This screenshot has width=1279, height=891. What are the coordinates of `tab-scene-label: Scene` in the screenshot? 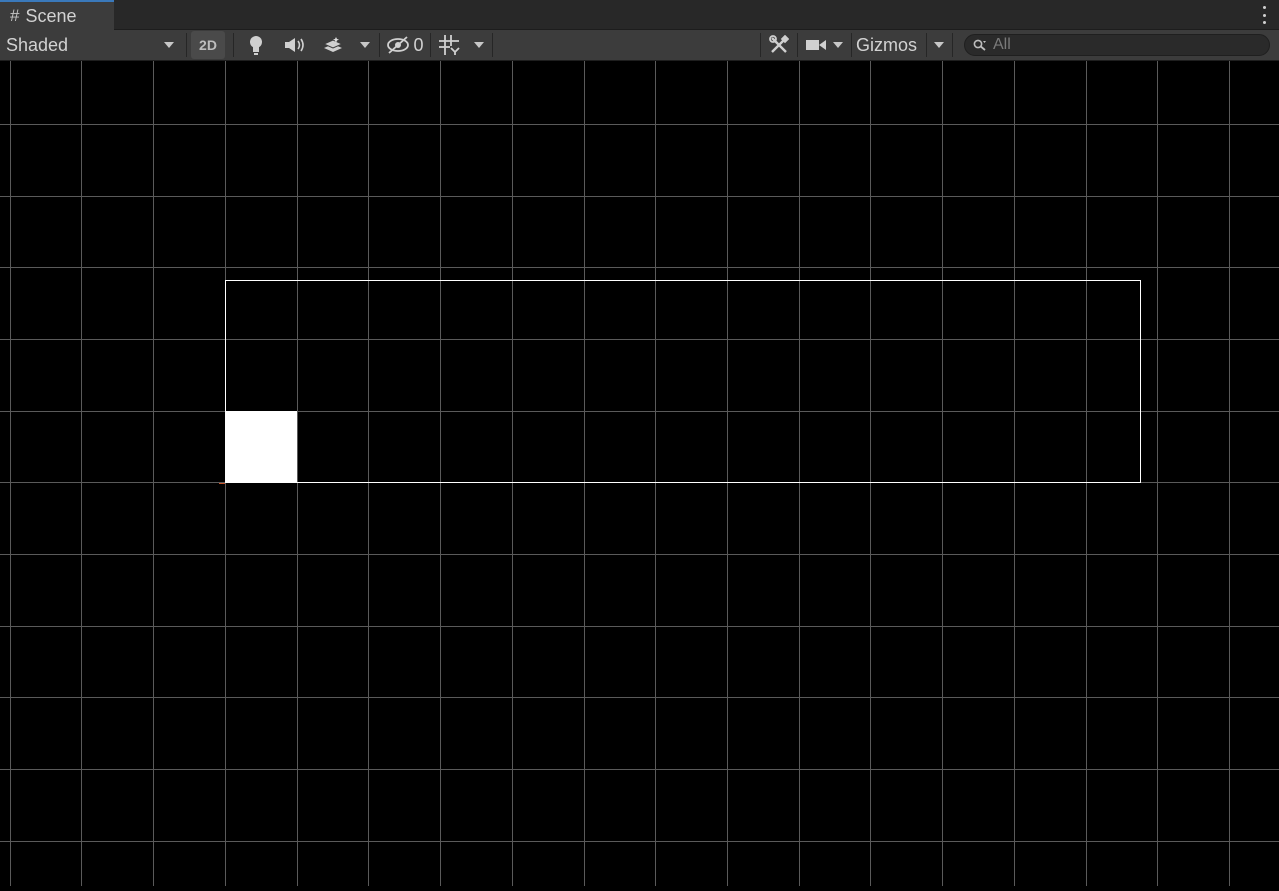 It's located at (51, 15).